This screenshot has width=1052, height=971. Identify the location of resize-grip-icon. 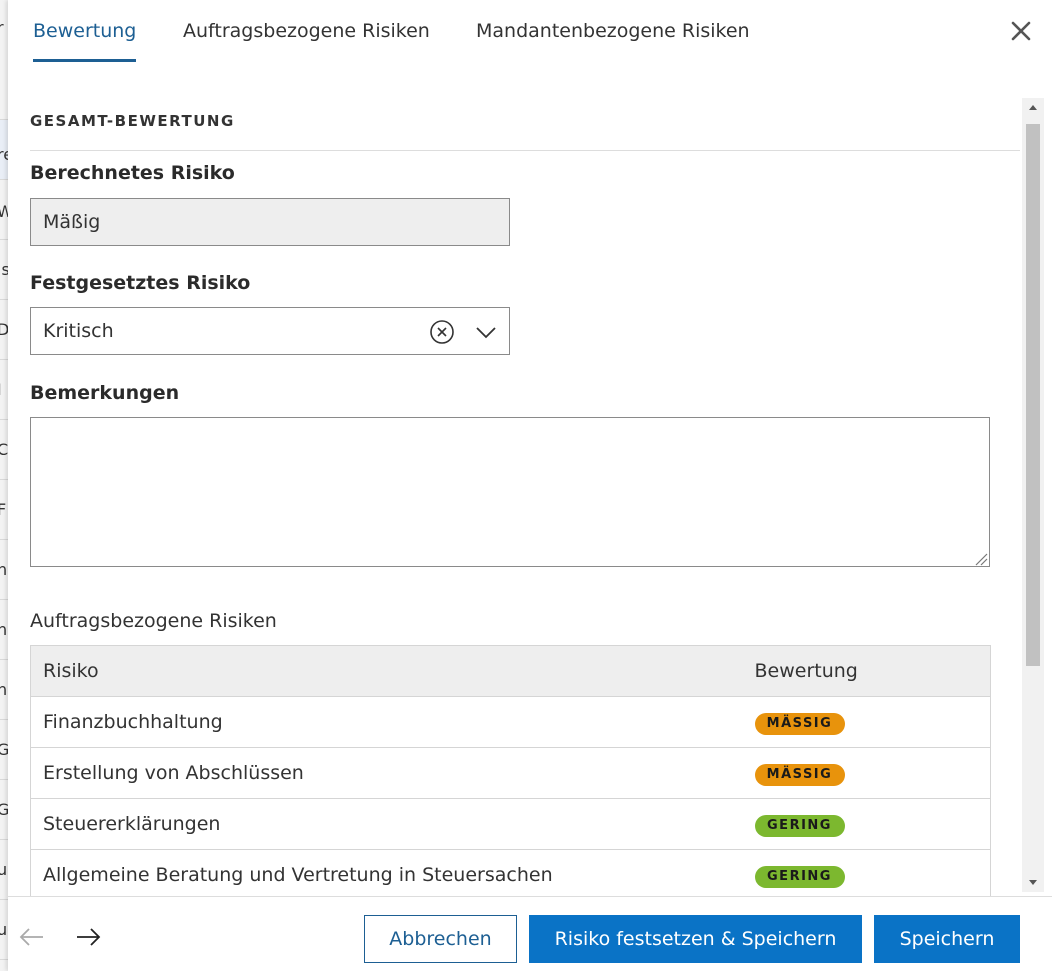
(981, 558).